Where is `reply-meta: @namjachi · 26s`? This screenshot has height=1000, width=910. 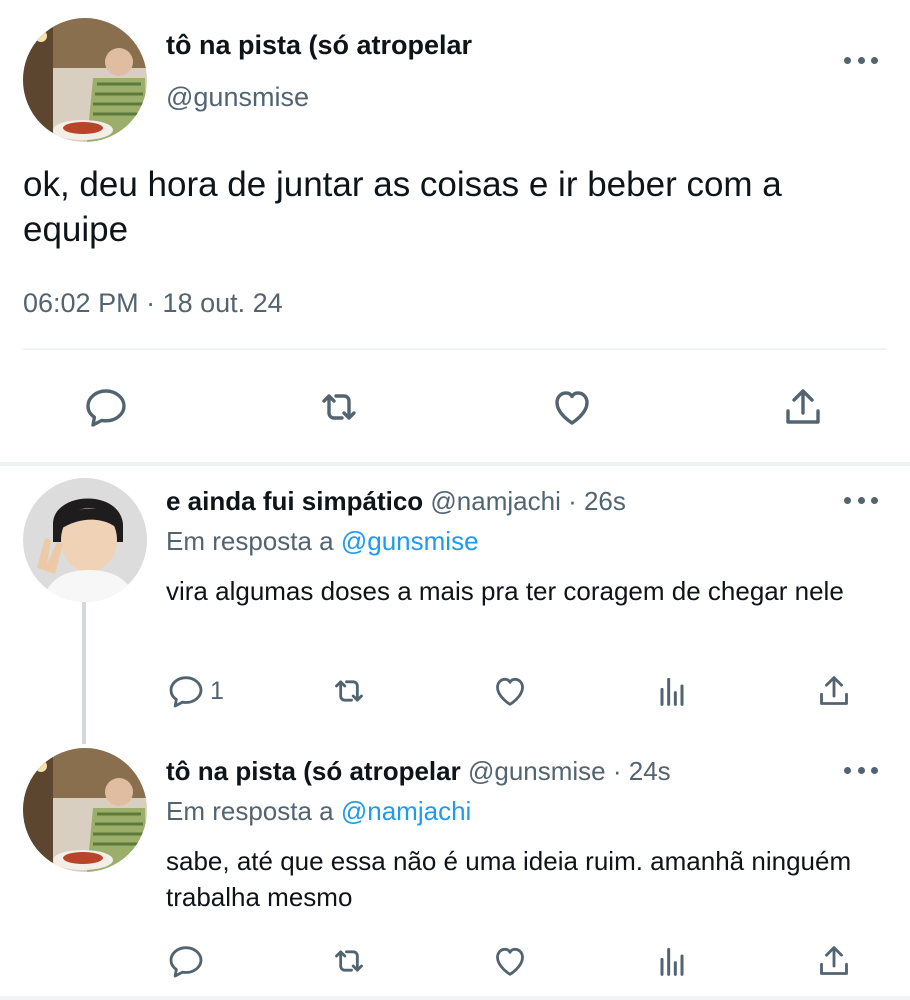 reply-meta: @namjachi · 26s is located at coordinates (527, 501).